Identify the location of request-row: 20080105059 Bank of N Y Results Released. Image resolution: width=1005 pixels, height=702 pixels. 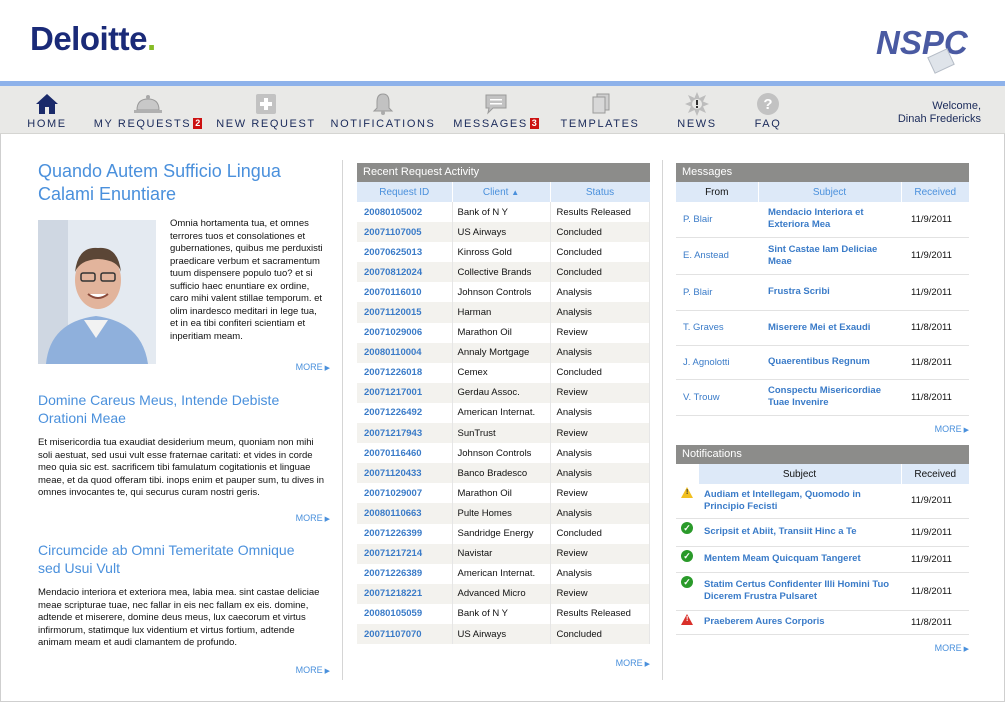
(503, 613).